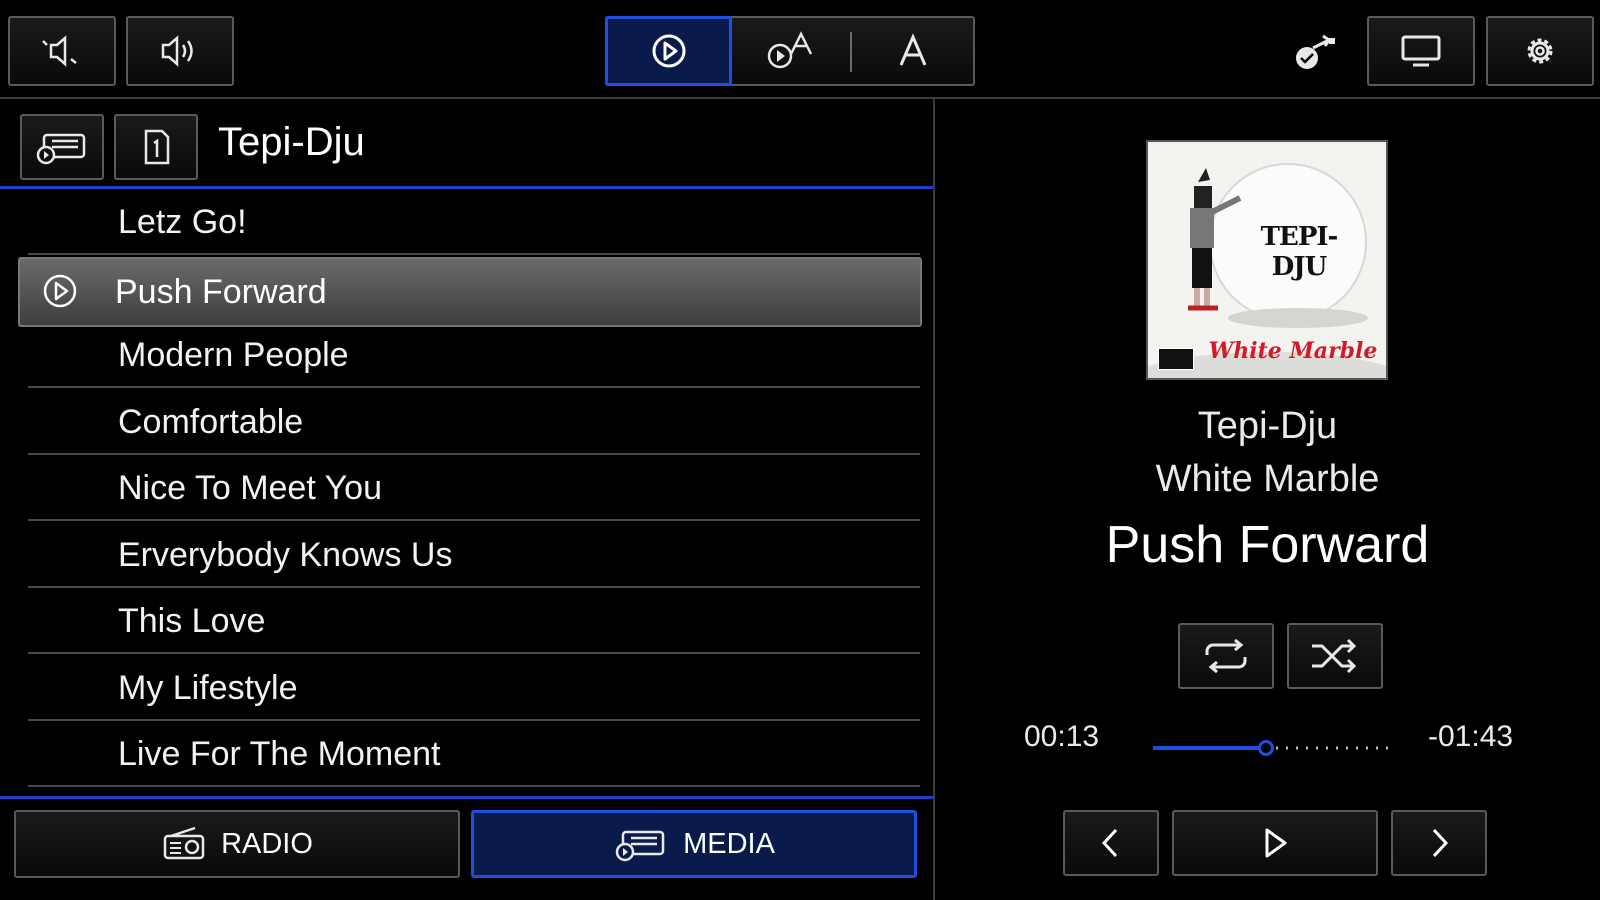 The height and width of the screenshot is (900, 1600). What do you see at coordinates (474, 556) in the screenshot?
I see `track-item: Erverybody Knows Us` at bounding box center [474, 556].